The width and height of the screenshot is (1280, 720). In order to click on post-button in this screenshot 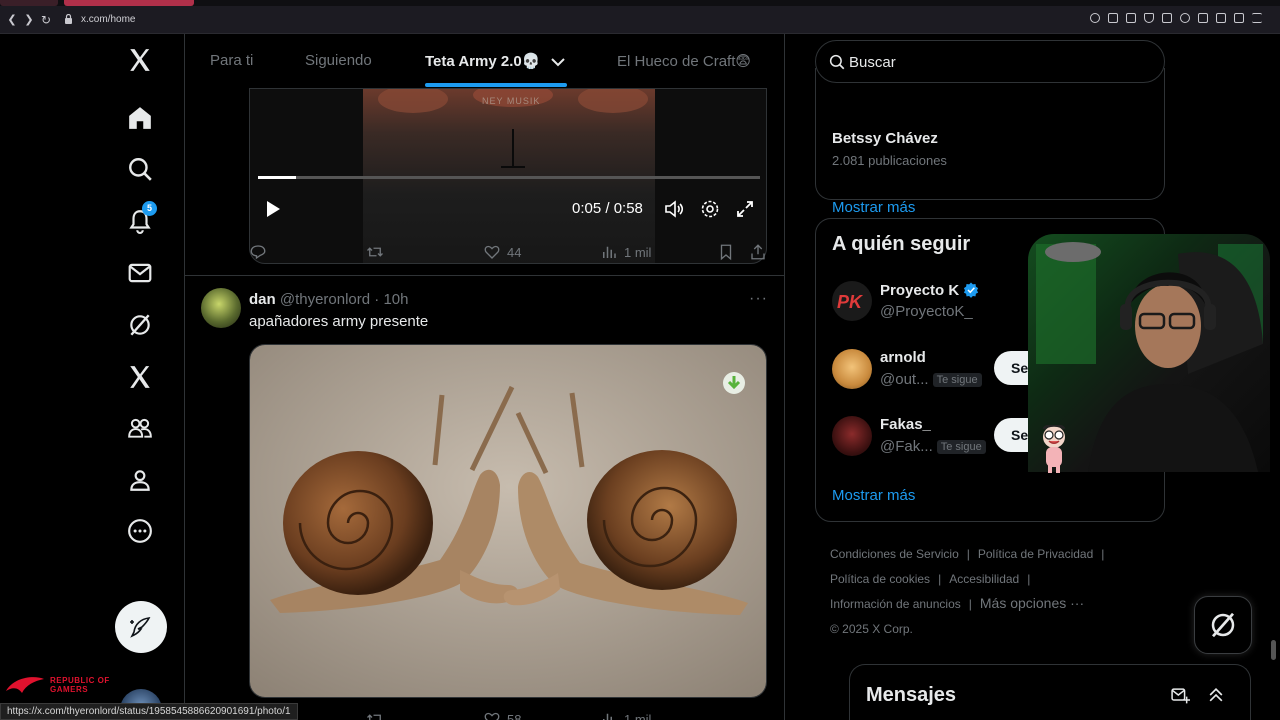, I will do `click(141, 627)`.